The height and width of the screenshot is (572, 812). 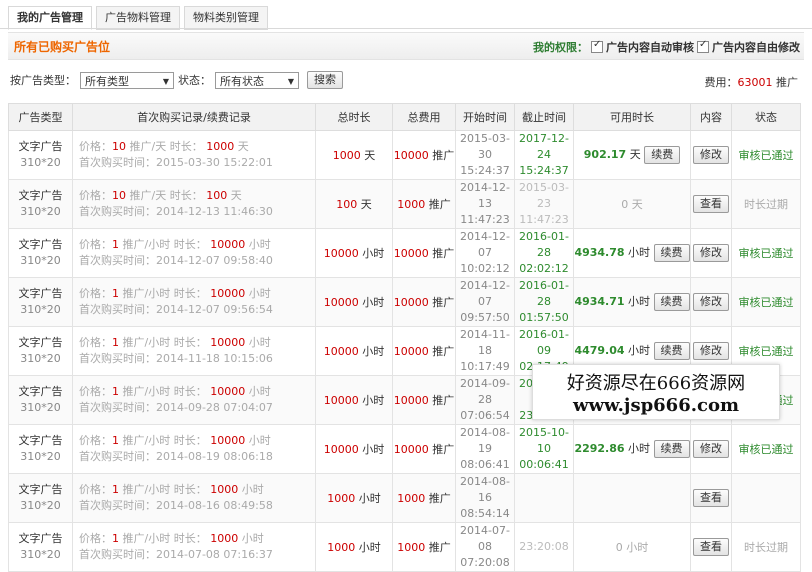 What do you see at coordinates (650, 47) in the screenshot?
I see `auto-review-label: 广告内容自动审核` at bounding box center [650, 47].